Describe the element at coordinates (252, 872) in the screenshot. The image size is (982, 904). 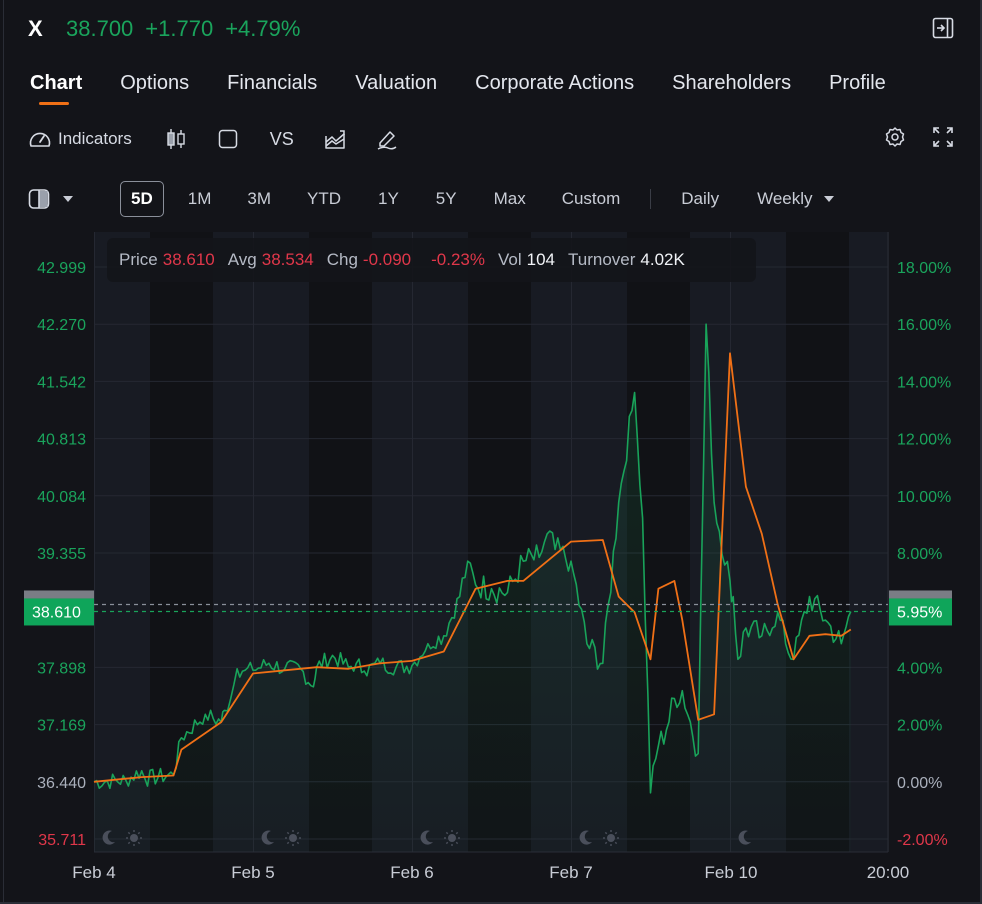
I see `x-axis-tick-label: Feb 5` at that location.